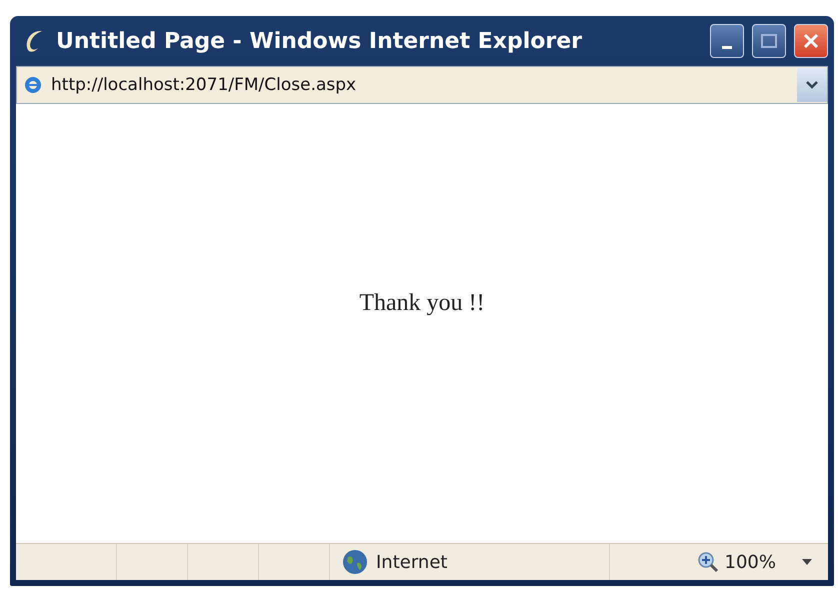  Describe the element at coordinates (355, 562) in the screenshot. I see `globe-icon` at that location.